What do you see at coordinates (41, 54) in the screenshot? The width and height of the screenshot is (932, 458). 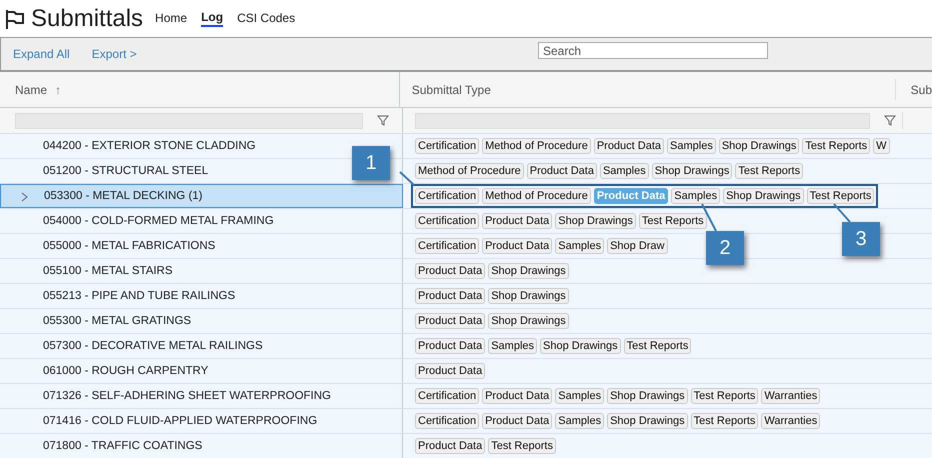 I see `toolbar-link: Expand All` at bounding box center [41, 54].